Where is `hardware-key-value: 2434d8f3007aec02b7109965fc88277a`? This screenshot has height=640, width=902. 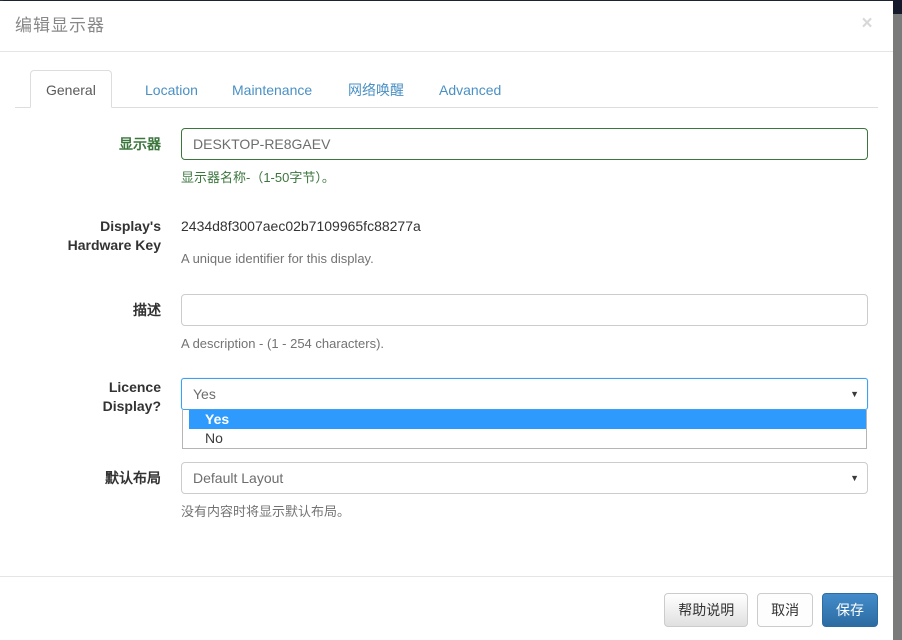
hardware-key-value: 2434d8f3007aec02b7109965fc88277a is located at coordinates (301, 226).